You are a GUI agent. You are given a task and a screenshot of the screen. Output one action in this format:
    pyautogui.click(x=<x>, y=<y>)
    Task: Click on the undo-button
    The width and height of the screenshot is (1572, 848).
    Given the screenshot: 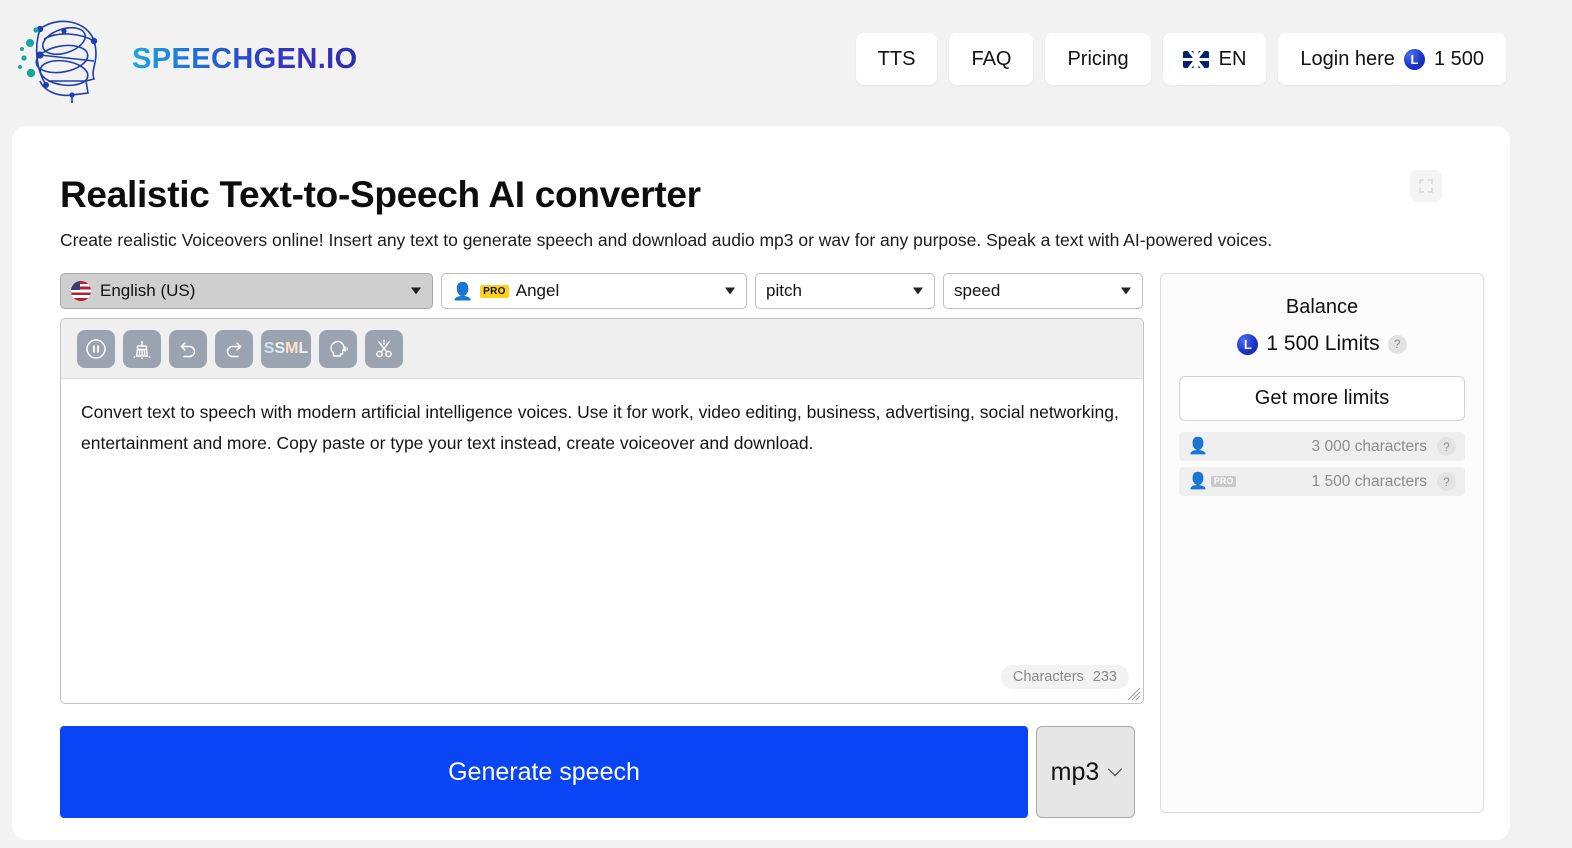 What is the action you would take?
    pyautogui.click(x=188, y=348)
    